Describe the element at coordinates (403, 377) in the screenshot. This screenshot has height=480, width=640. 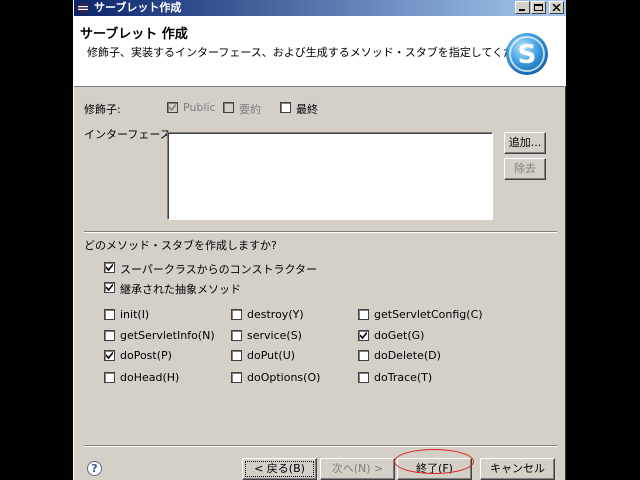
I see `dotrace-label: doTrace(T)` at that location.